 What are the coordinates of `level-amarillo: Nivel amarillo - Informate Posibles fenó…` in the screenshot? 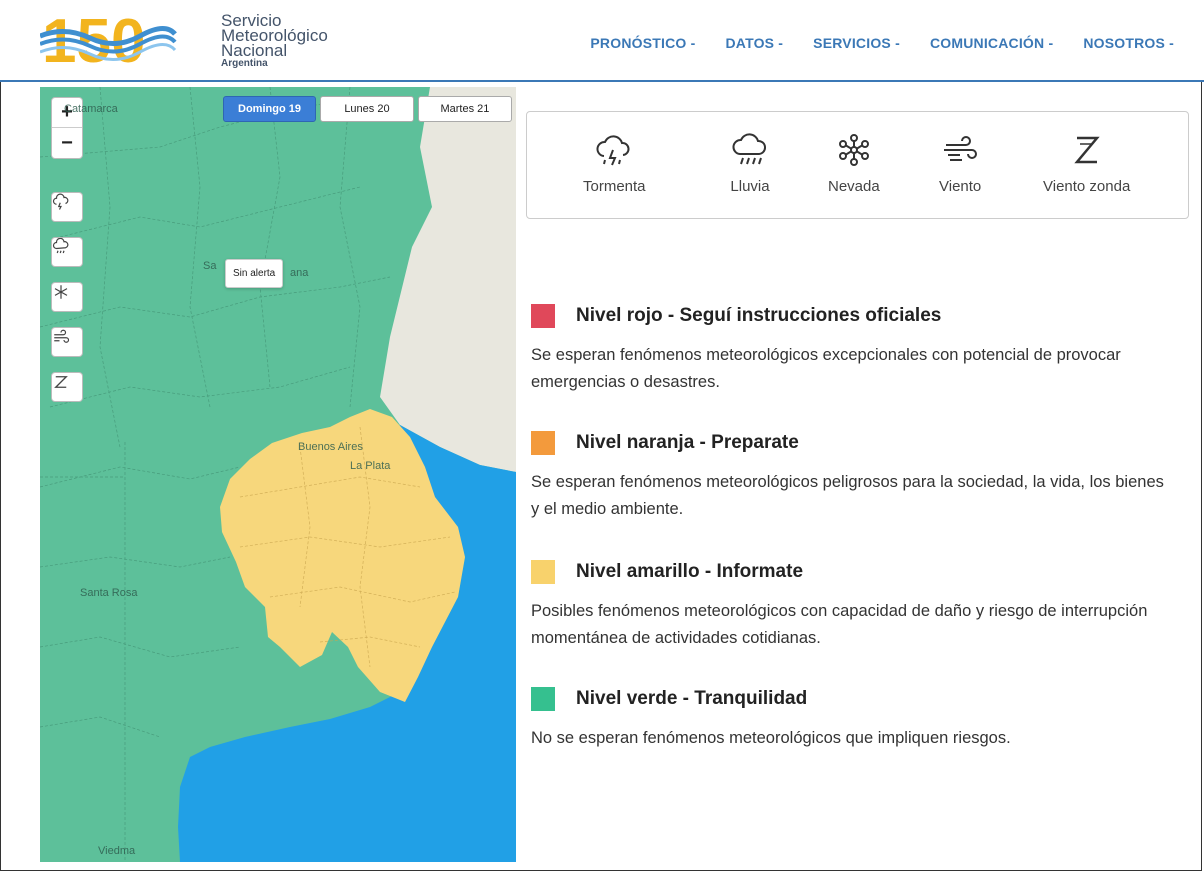 It's located at (851, 606).